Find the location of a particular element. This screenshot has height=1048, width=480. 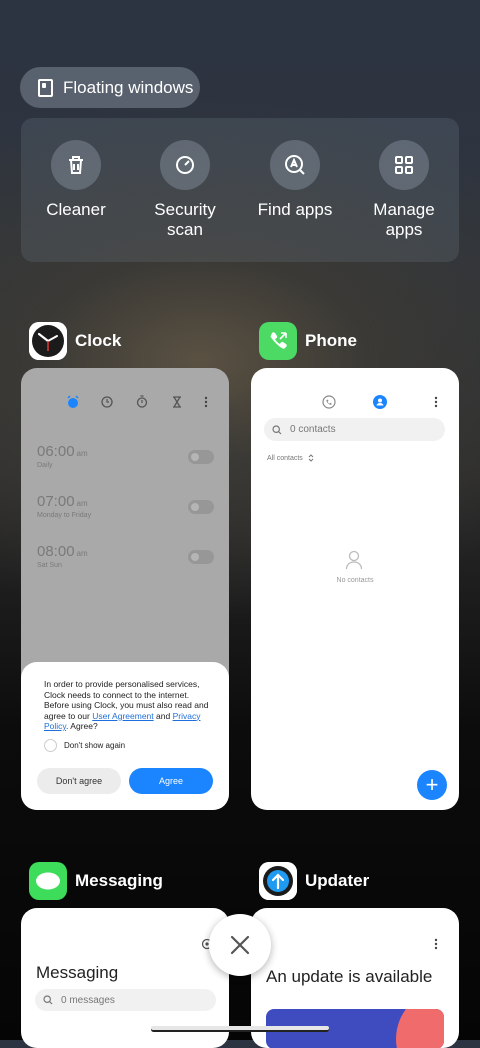

trash-icon is located at coordinates (76, 165).